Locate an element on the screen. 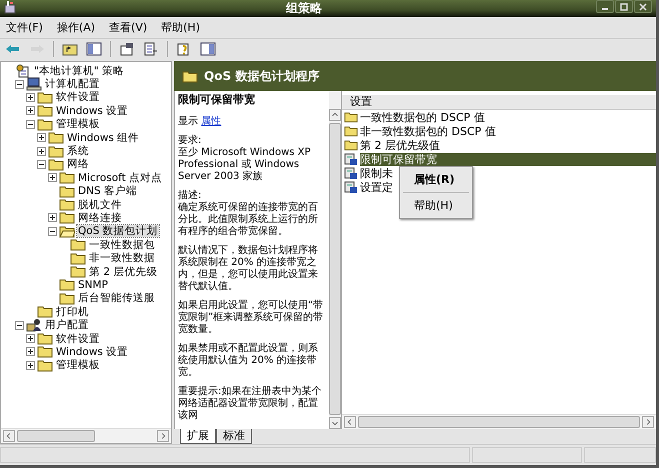  list-item: 非一致性数据包的 DSCP 值 is located at coordinates (428, 131).